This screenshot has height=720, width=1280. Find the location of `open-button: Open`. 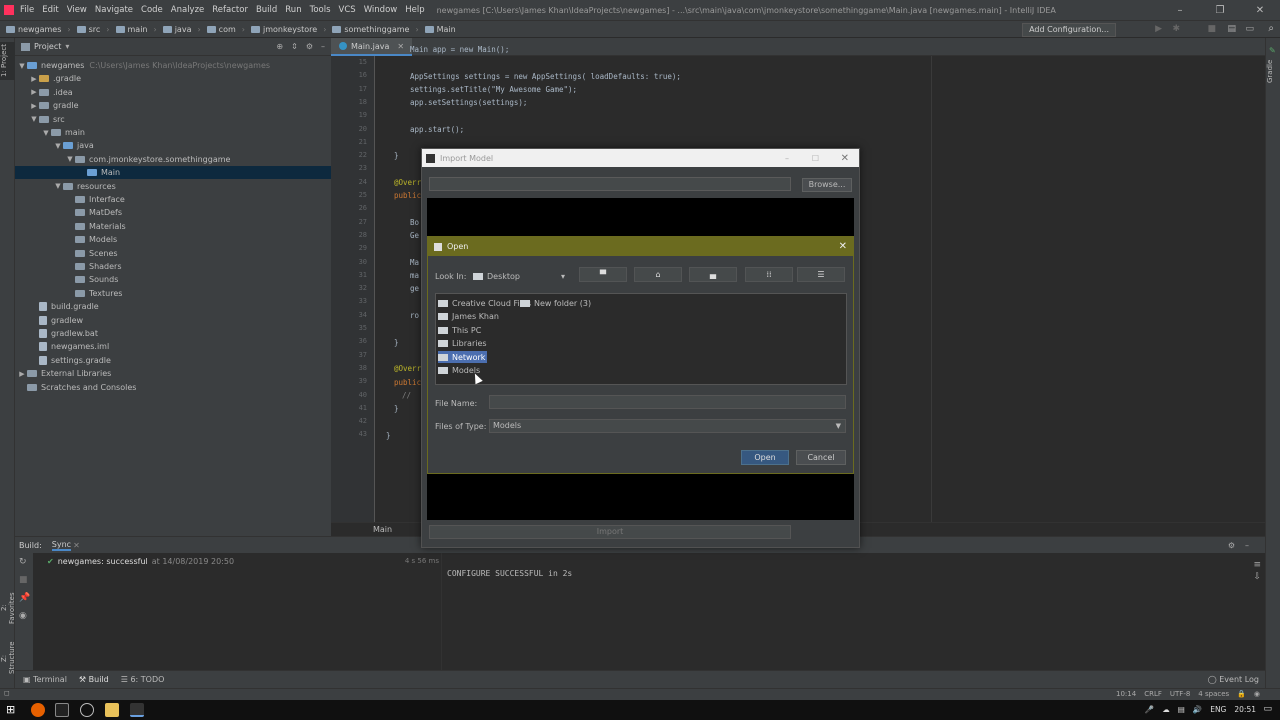

open-button: Open is located at coordinates (765, 457).